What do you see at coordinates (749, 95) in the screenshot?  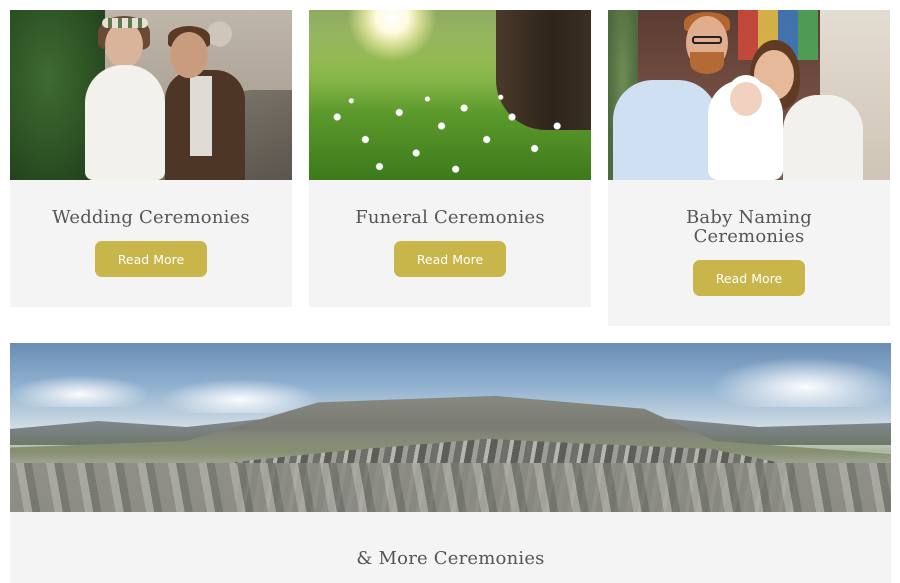 I see `baby-naming-photo` at bounding box center [749, 95].